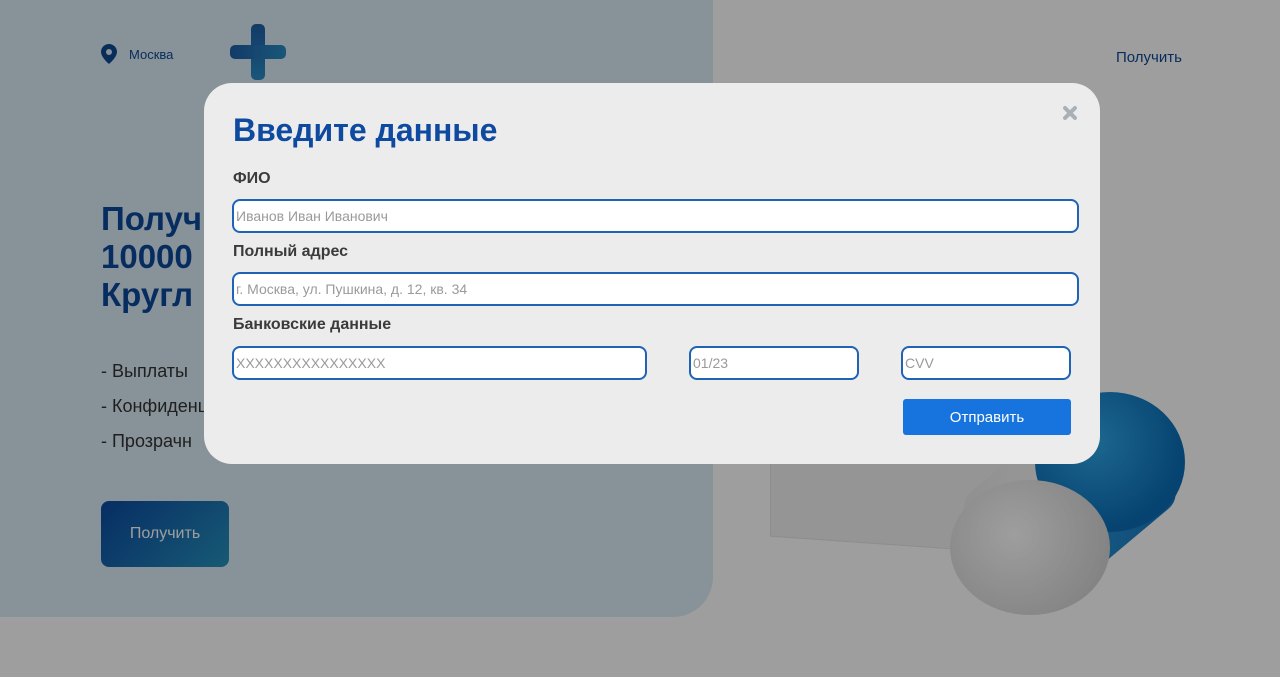  I want to click on expiry-input, so click(774, 363).